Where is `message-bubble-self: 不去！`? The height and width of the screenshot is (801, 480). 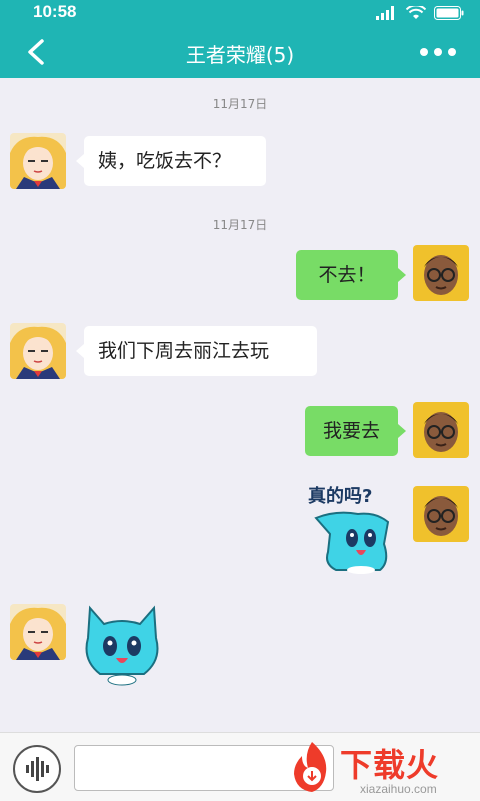
message-bubble-self: 不去！ is located at coordinates (351, 275).